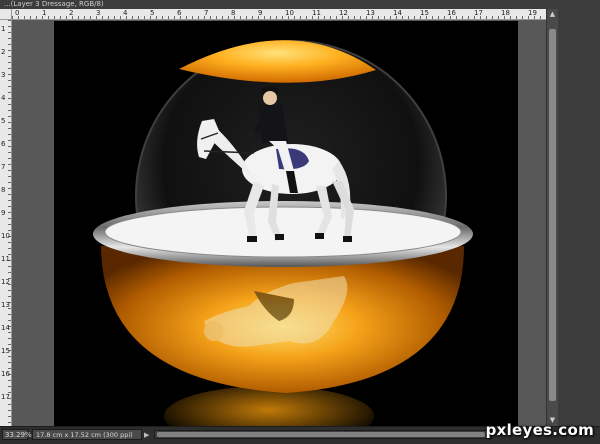  I want to click on ruler-top-label: 10, so click(289, 13).